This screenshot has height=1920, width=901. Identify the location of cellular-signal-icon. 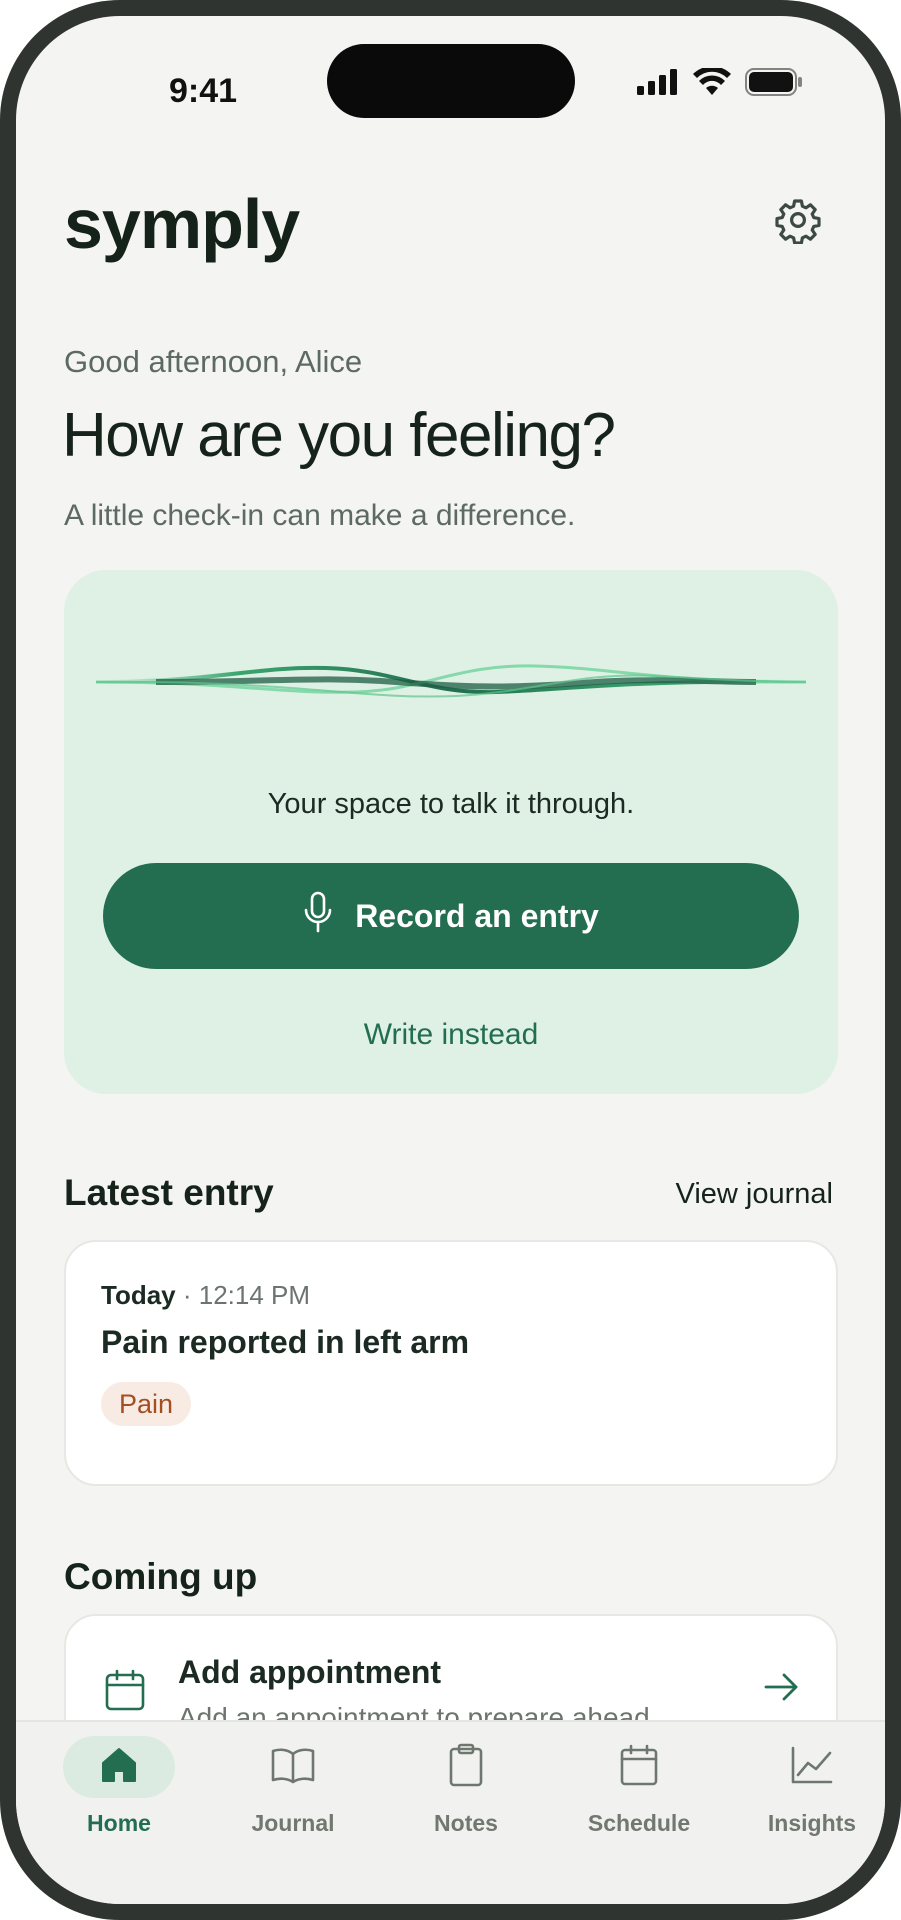
(658, 84).